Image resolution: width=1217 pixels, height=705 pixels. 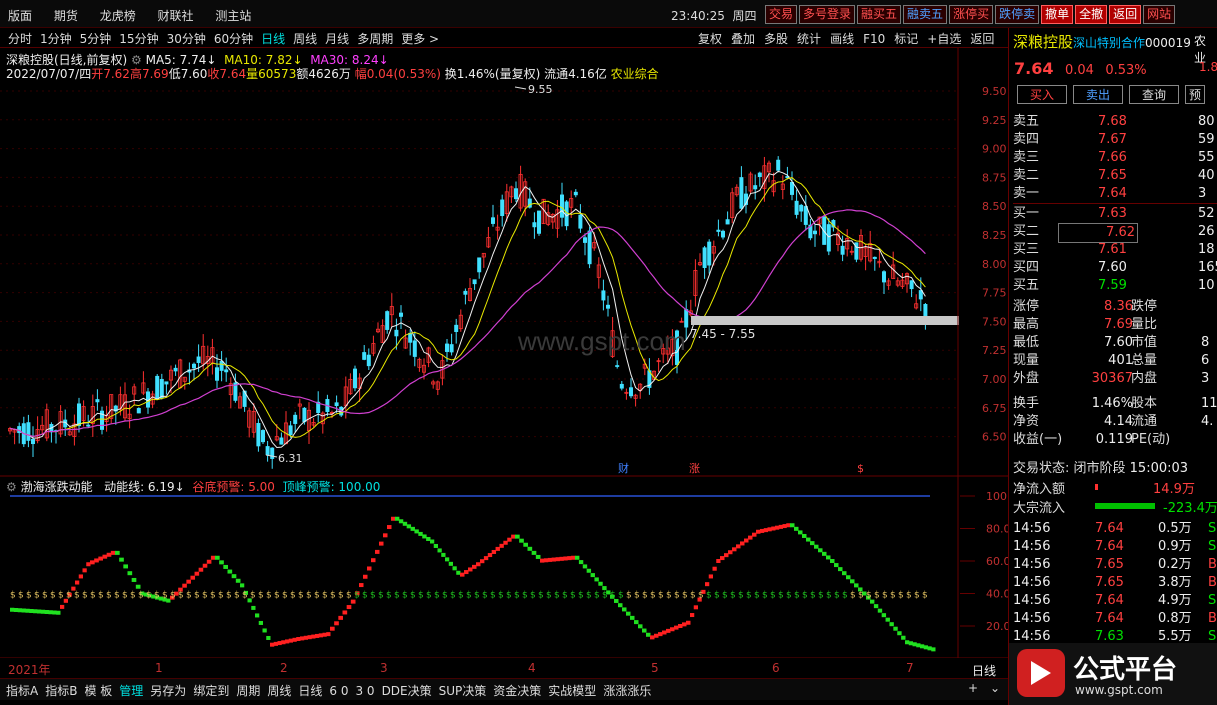 What do you see at coordinates (623, 468) in the screenshot?
I see `finance-marker: 财` at bounding box center [623, 468].